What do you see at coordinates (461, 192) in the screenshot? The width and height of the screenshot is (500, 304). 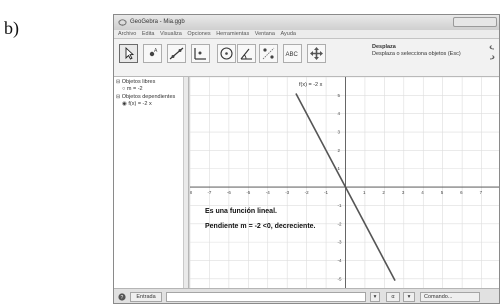 I see `x-tick-label: 6` at bounding box center [461, 192].